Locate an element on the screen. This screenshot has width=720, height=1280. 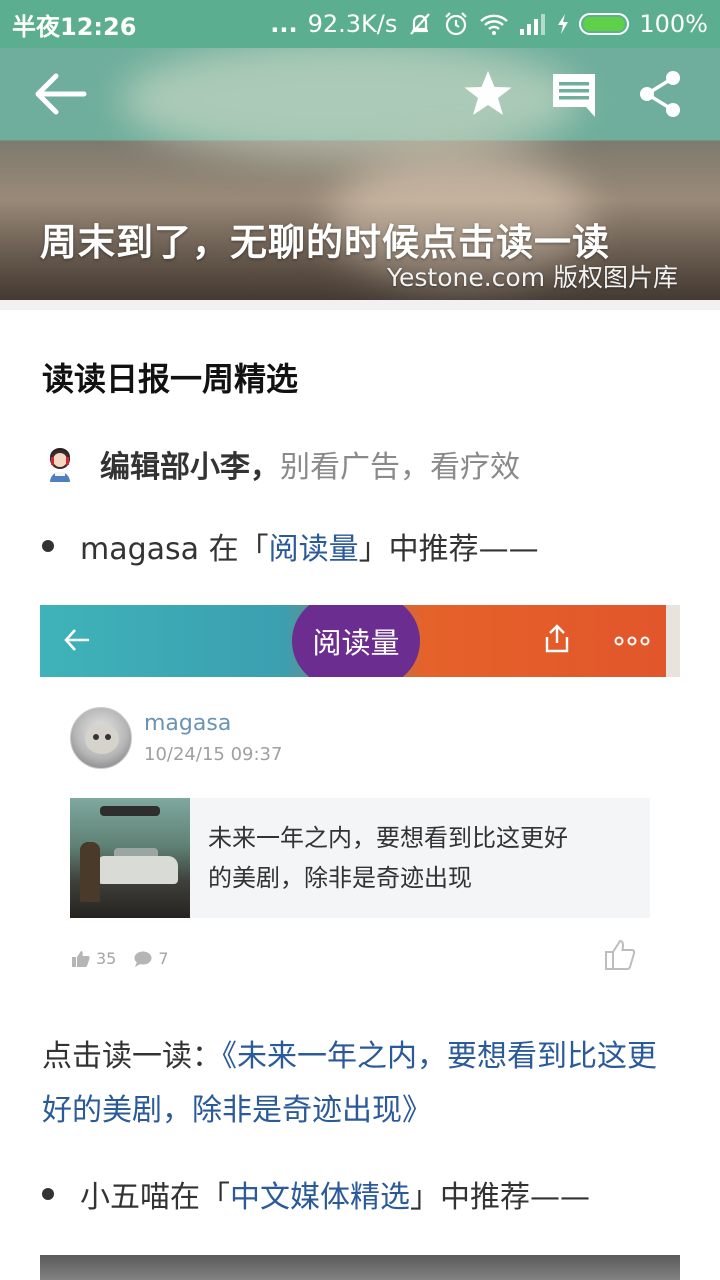
card-post-preview: 未来一年之内，要想看到比这更好 的美剧，除非是奇迹出现 is located at coordinates (360, 858).